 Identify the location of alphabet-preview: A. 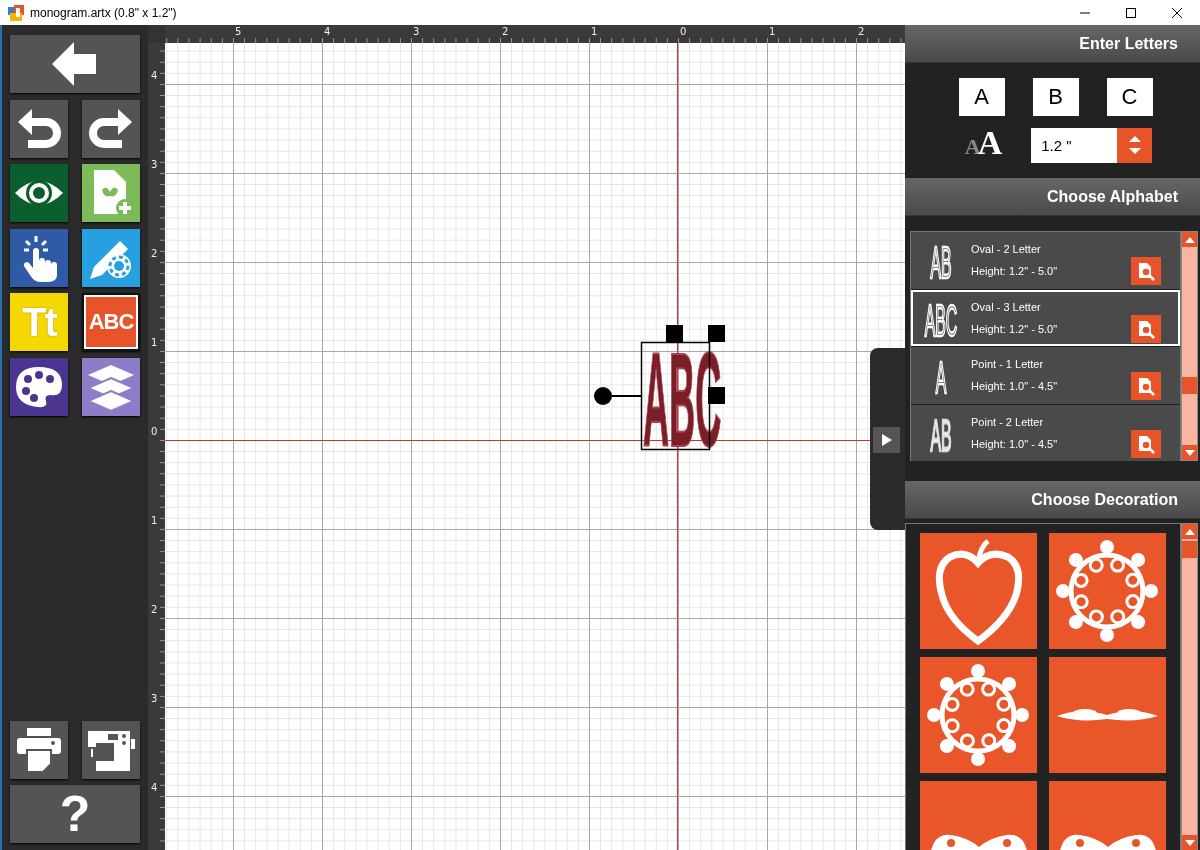
(941, 375).